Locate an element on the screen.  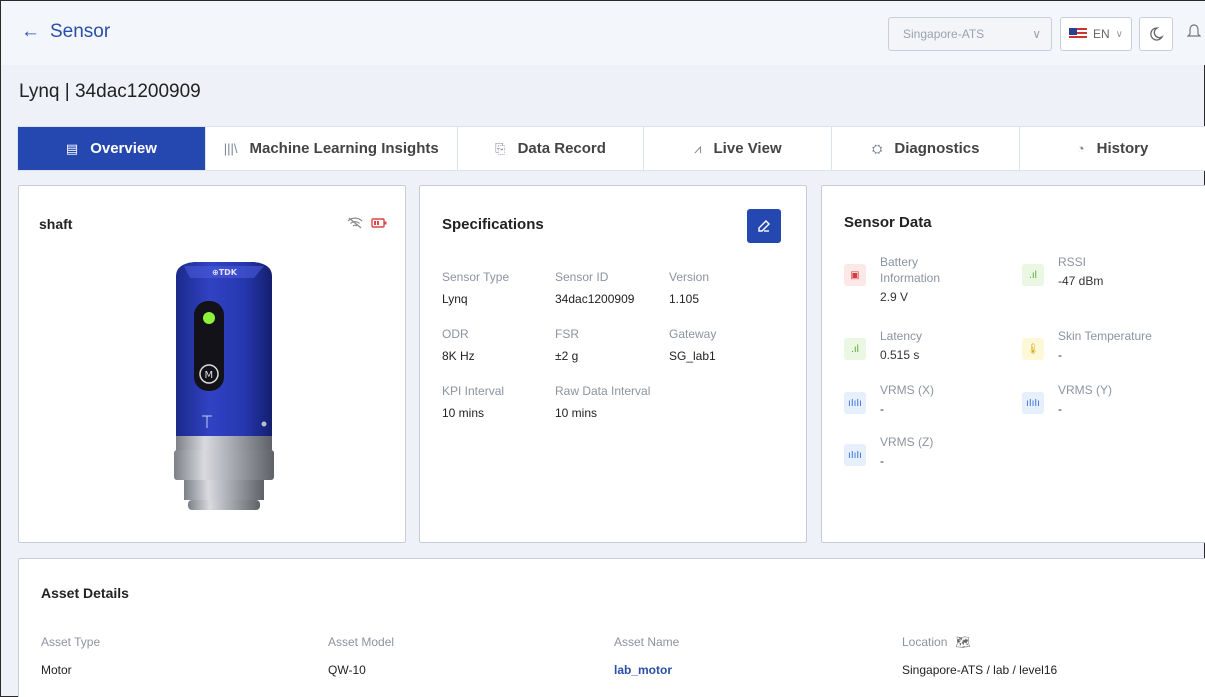
location-label: Location is located at coordinates (925, 642).